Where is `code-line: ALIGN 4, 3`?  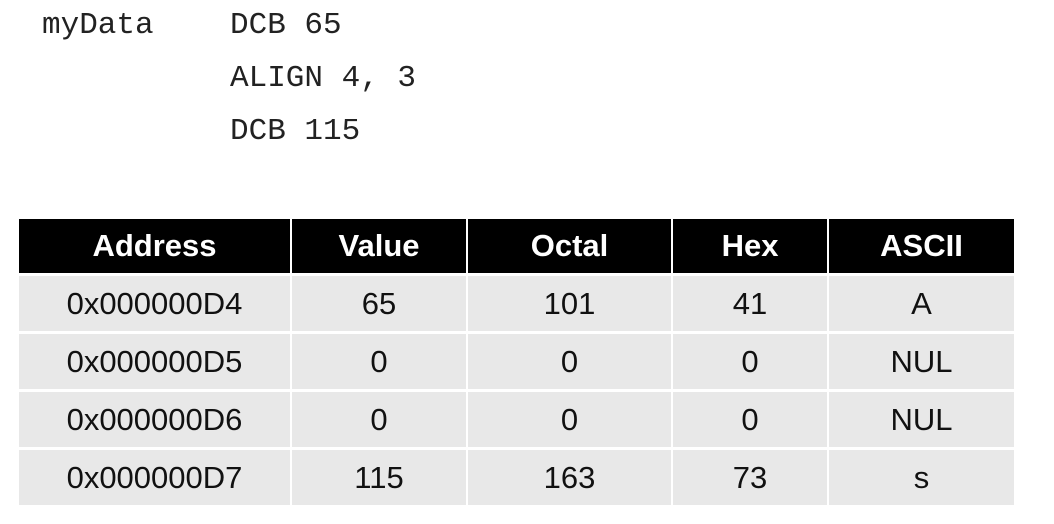 code-line: ALIGN 4, 3 is located at coordinates (229, 83).